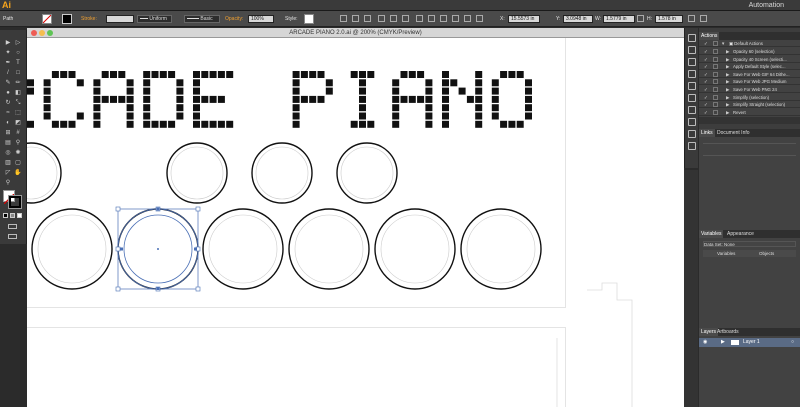 This screenshot has width=800, height=407. Describe the element at coordinates (692, 122) in the screenshot. I see `appearance-panel-icon` at that location.